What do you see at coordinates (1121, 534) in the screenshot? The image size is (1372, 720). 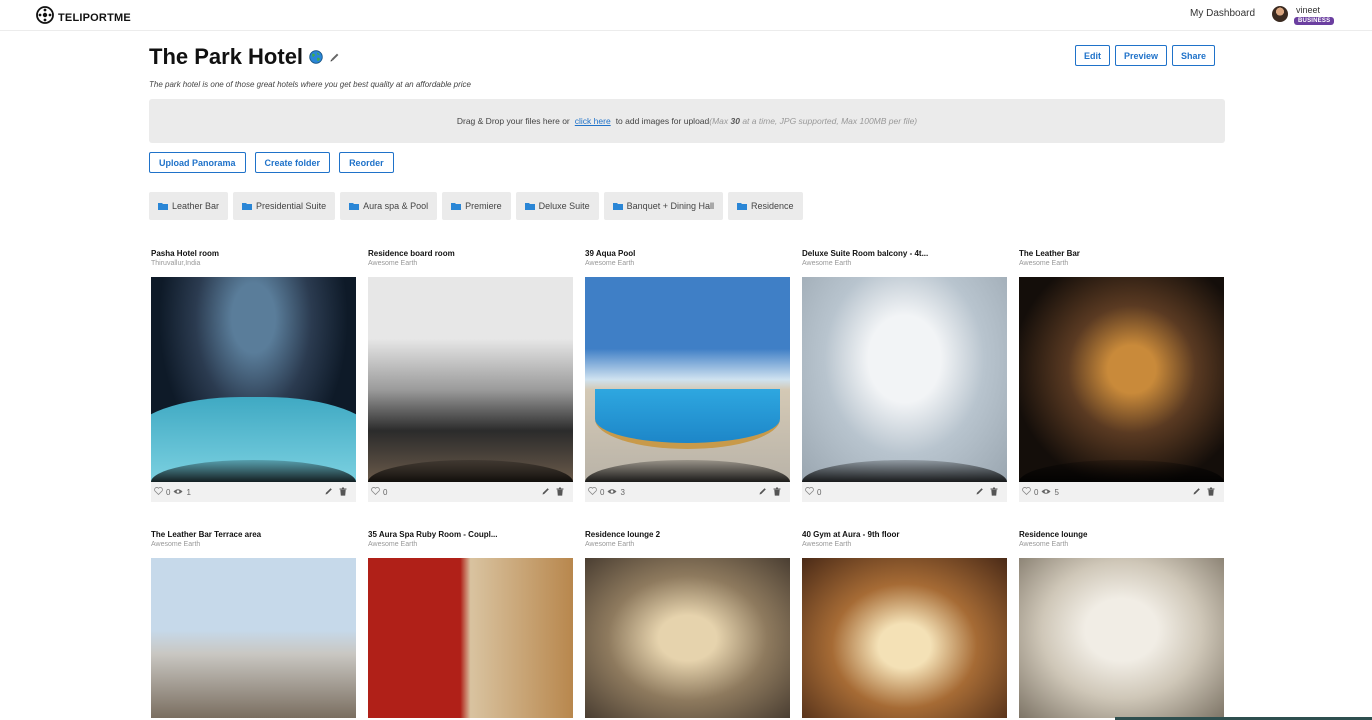 I see `panorama-title: Residence lounge` at bounding box center [1121, 534].